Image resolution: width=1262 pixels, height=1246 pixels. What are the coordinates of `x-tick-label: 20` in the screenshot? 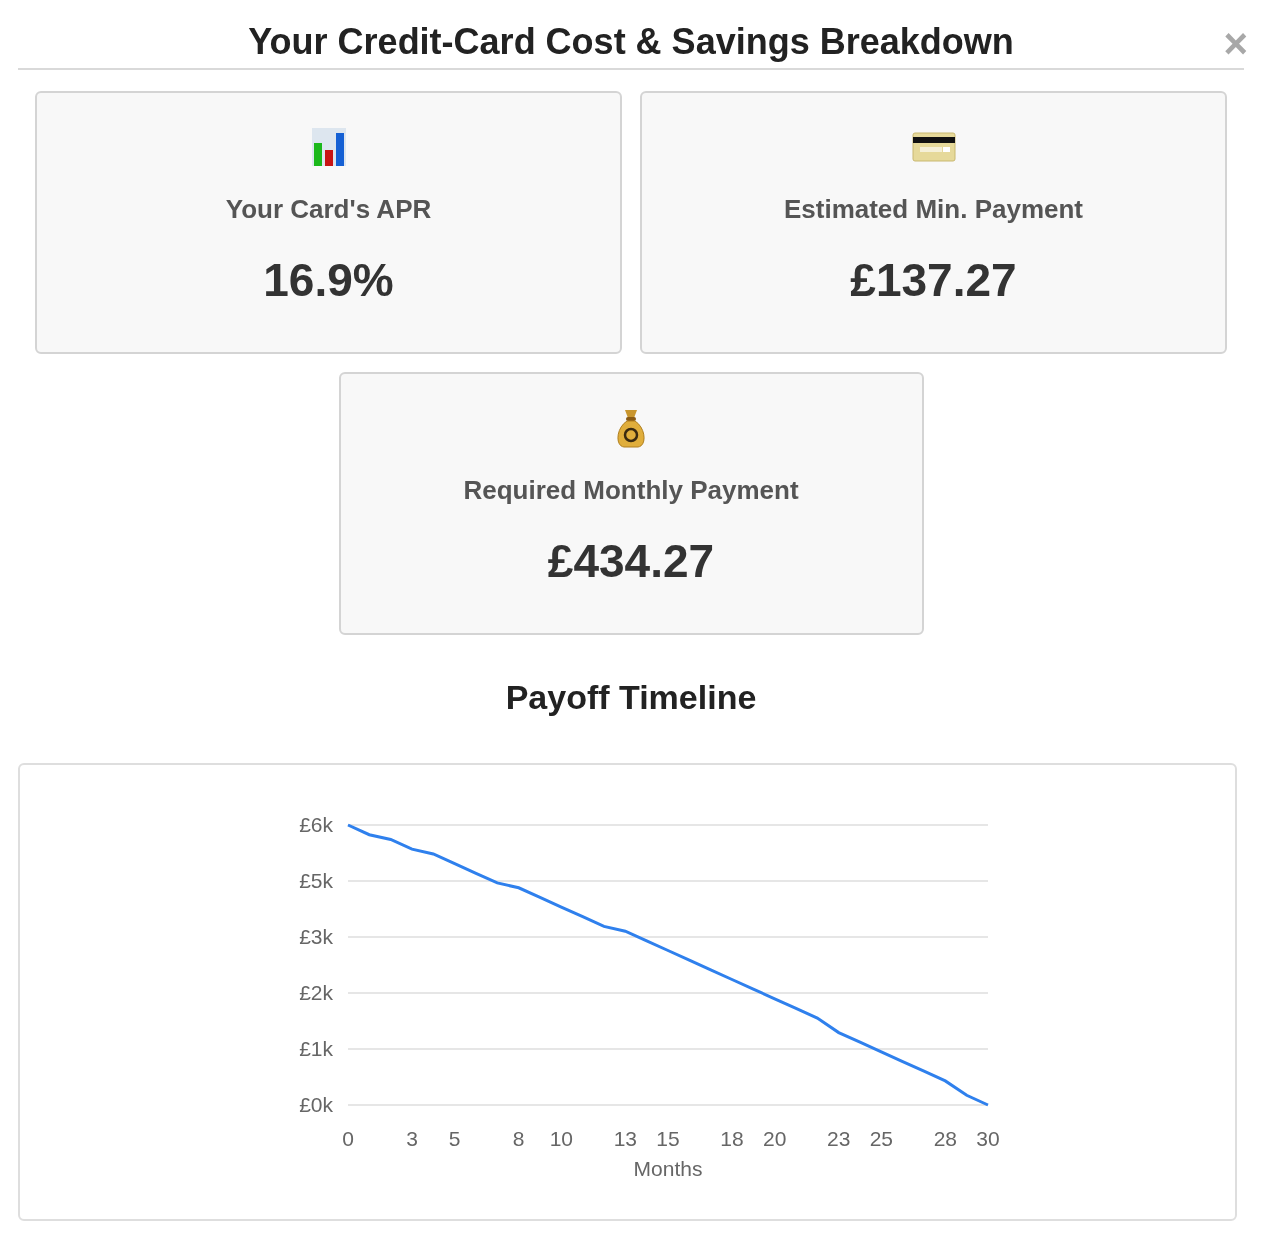 It's located at (775, 1138).